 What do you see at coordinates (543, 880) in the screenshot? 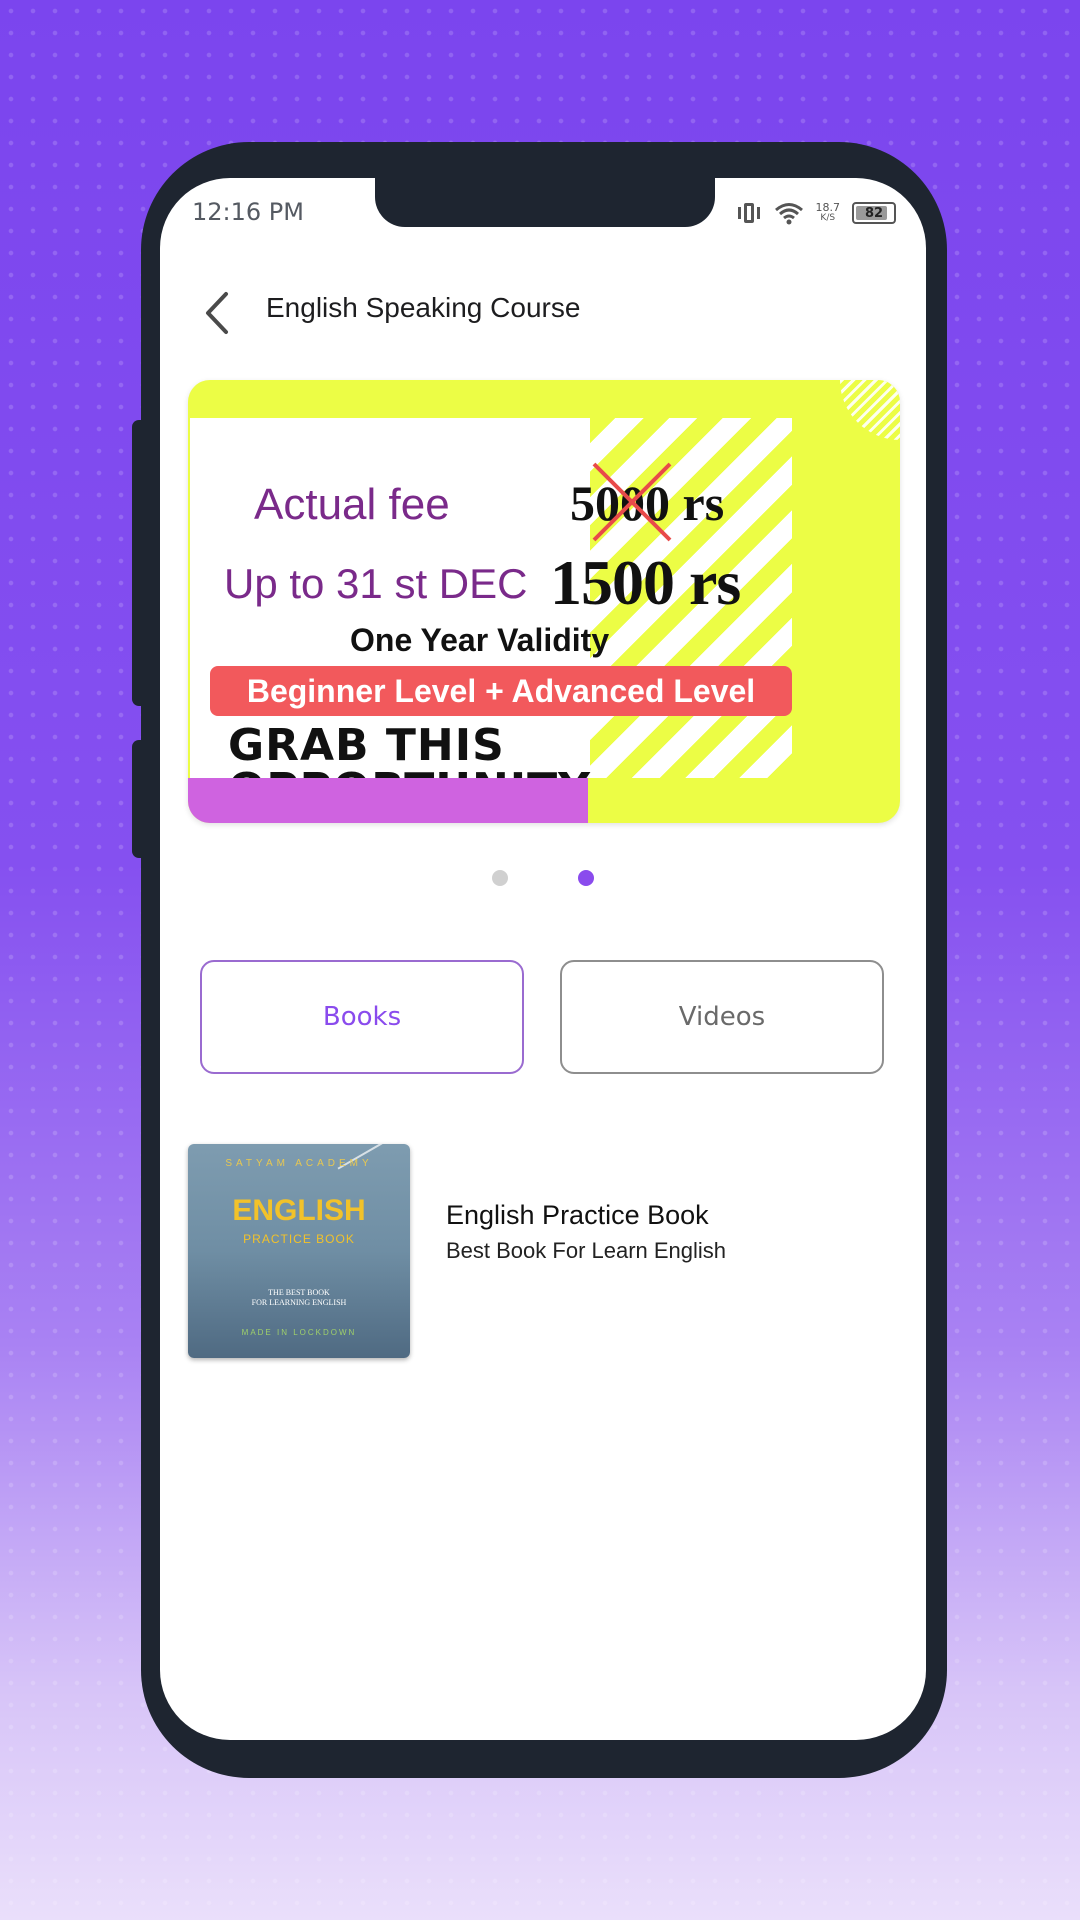
I see `carousel-indicator` at bounding box center [543, 880].